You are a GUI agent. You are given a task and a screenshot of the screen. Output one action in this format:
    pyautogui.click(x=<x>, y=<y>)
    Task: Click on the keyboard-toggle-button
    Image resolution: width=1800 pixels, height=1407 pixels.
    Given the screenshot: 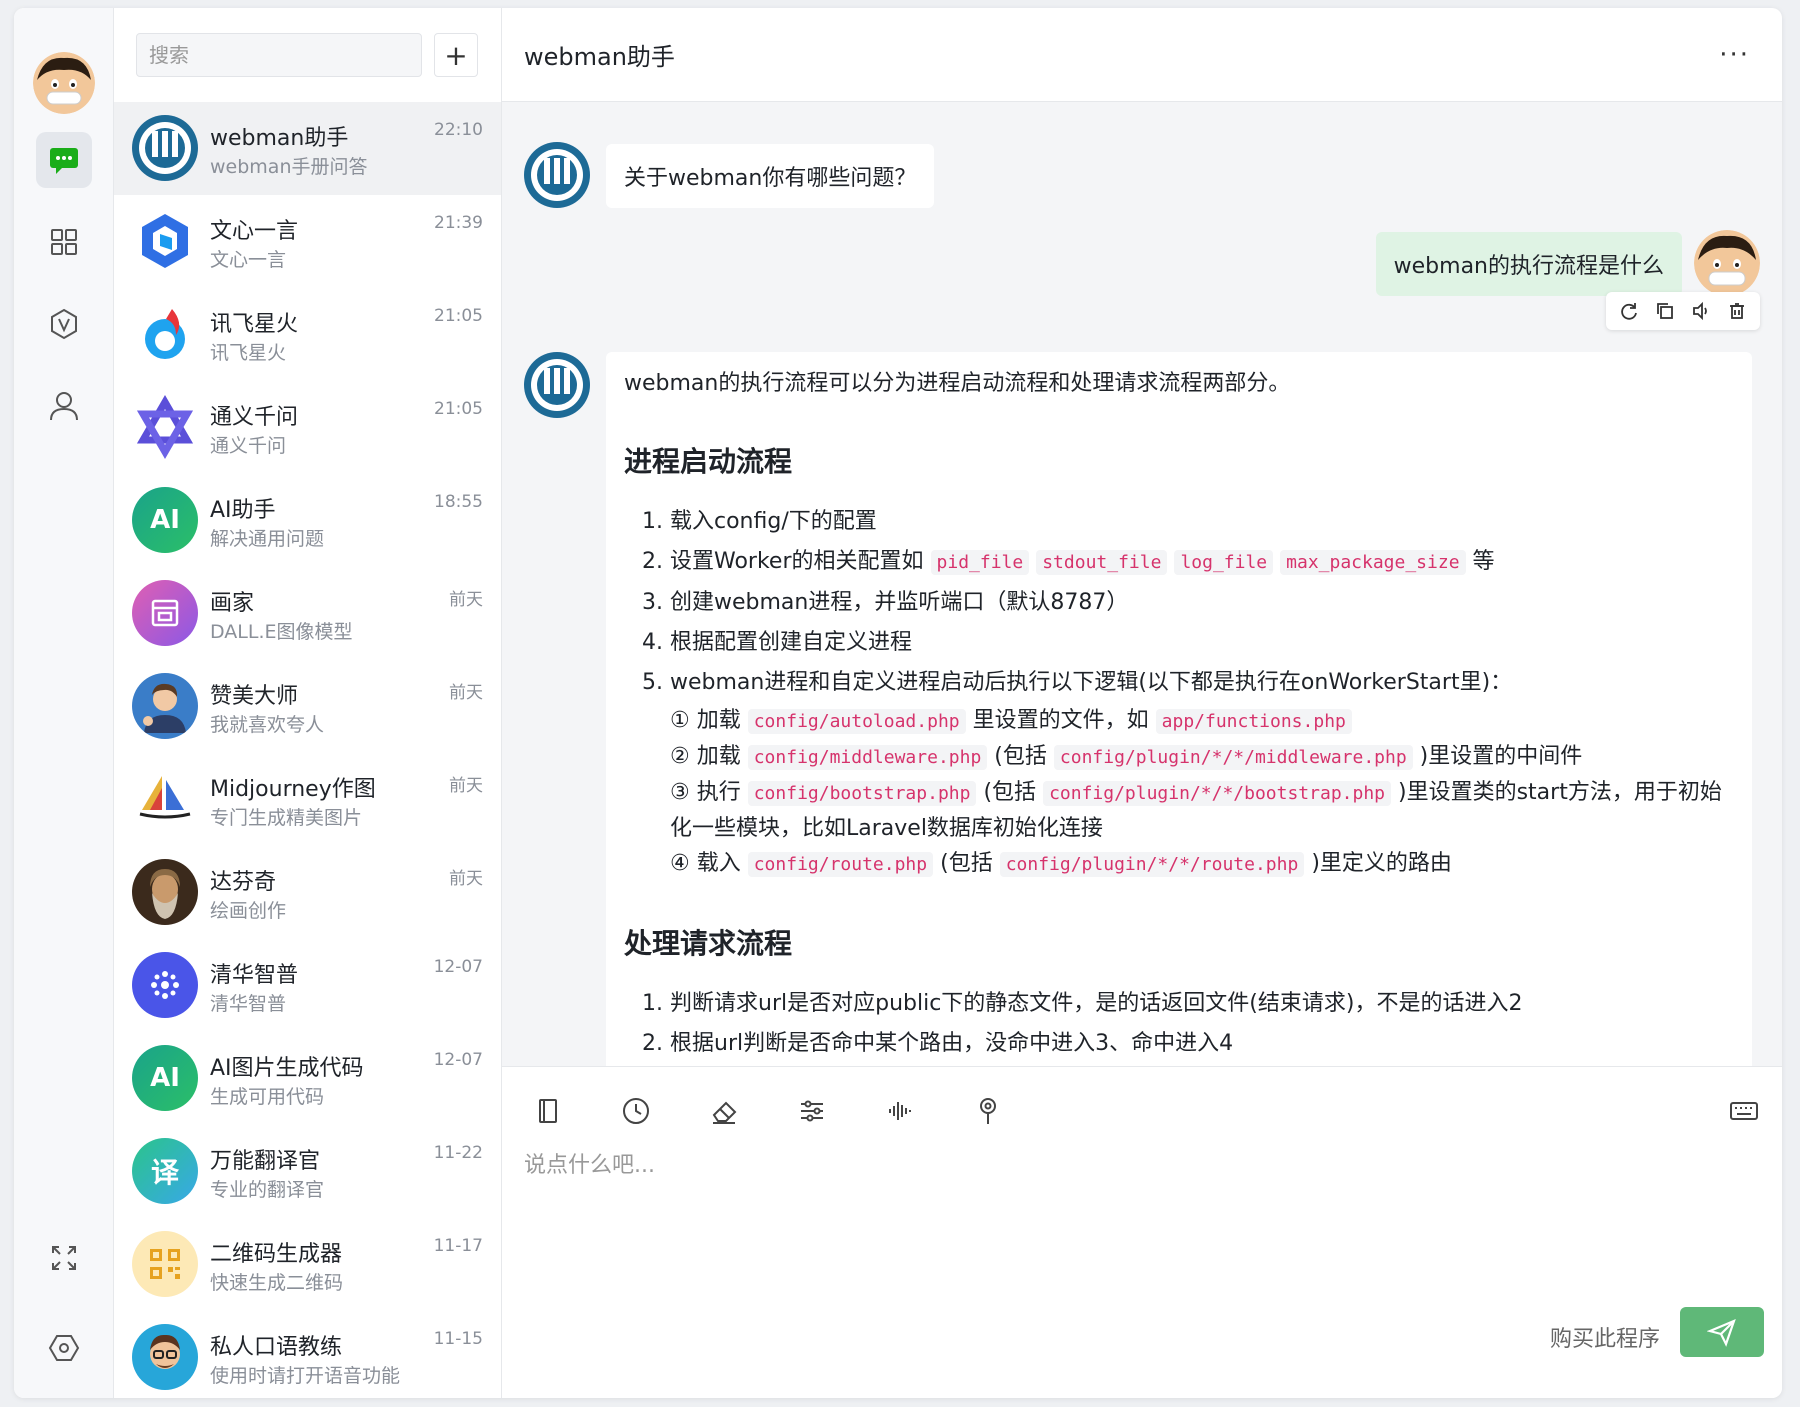 What is the action you would take?
    pyautogui.click(x=1744, y=1111)
    